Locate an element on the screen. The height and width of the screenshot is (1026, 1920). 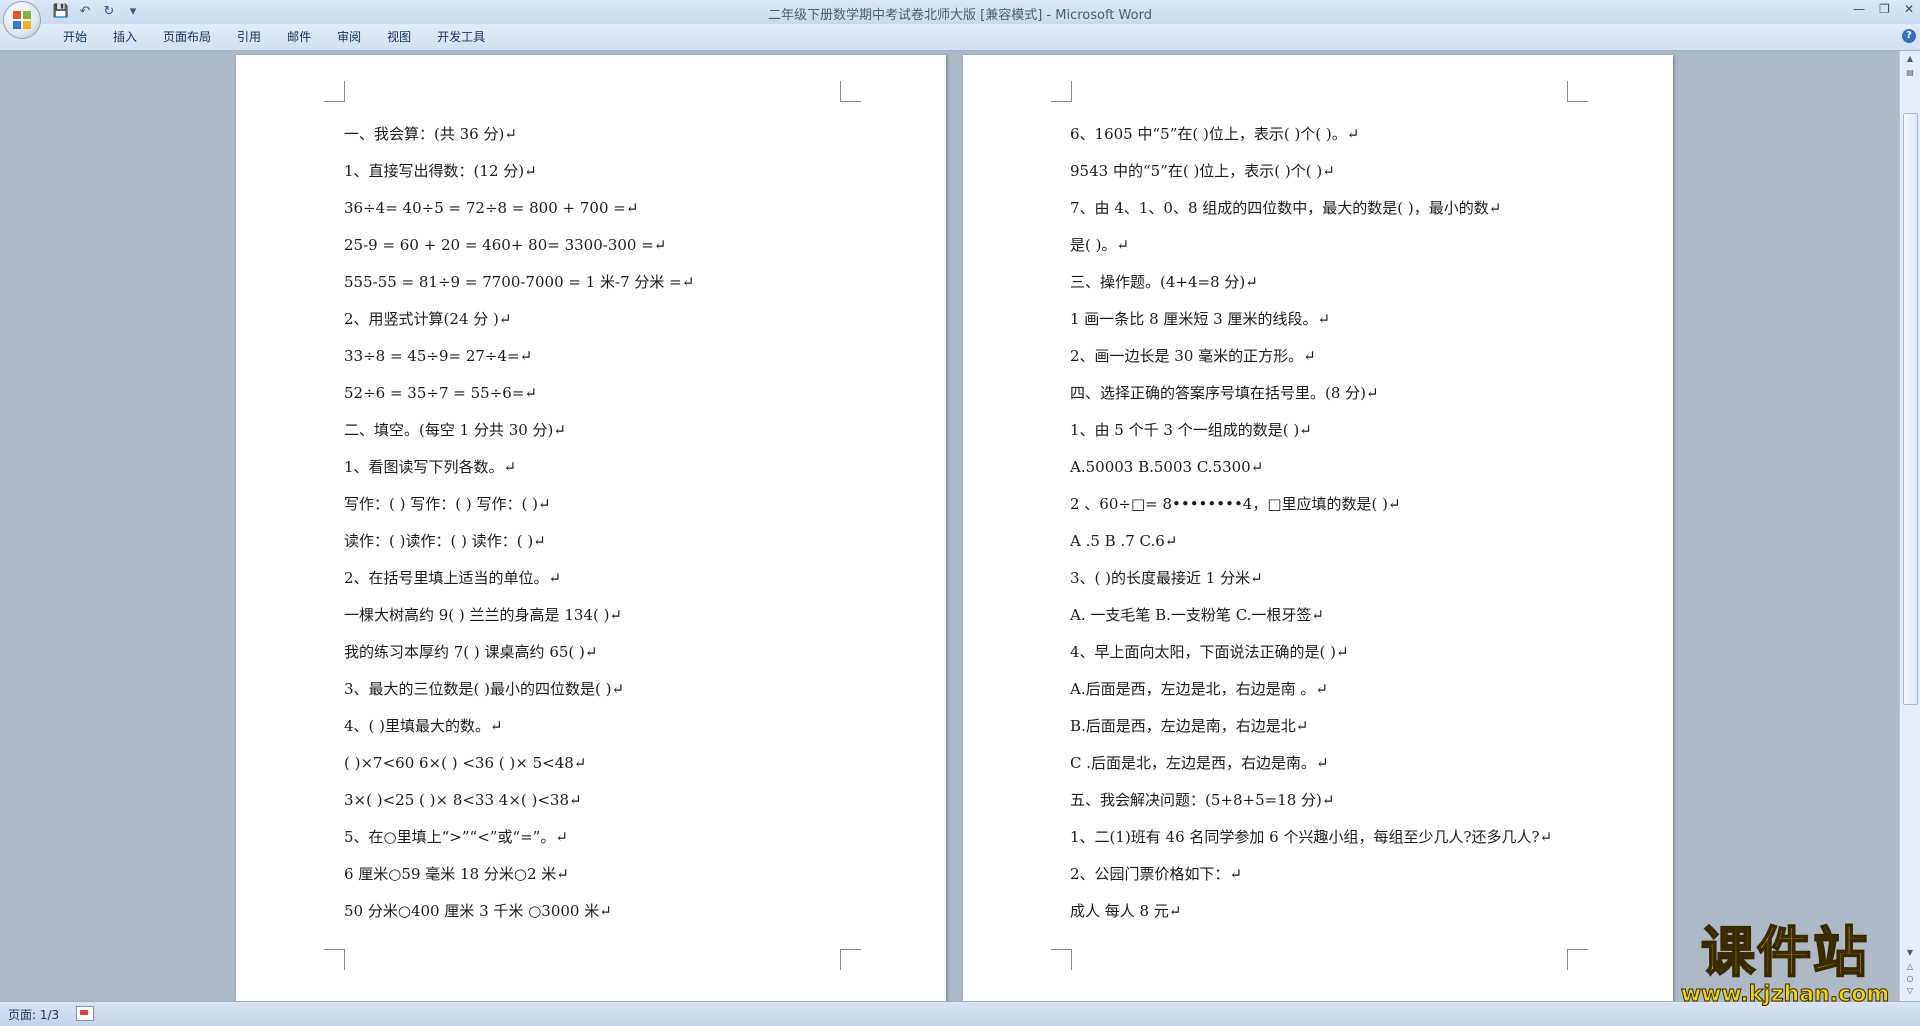
proofing-icon is located at coordinates (85, 1013).